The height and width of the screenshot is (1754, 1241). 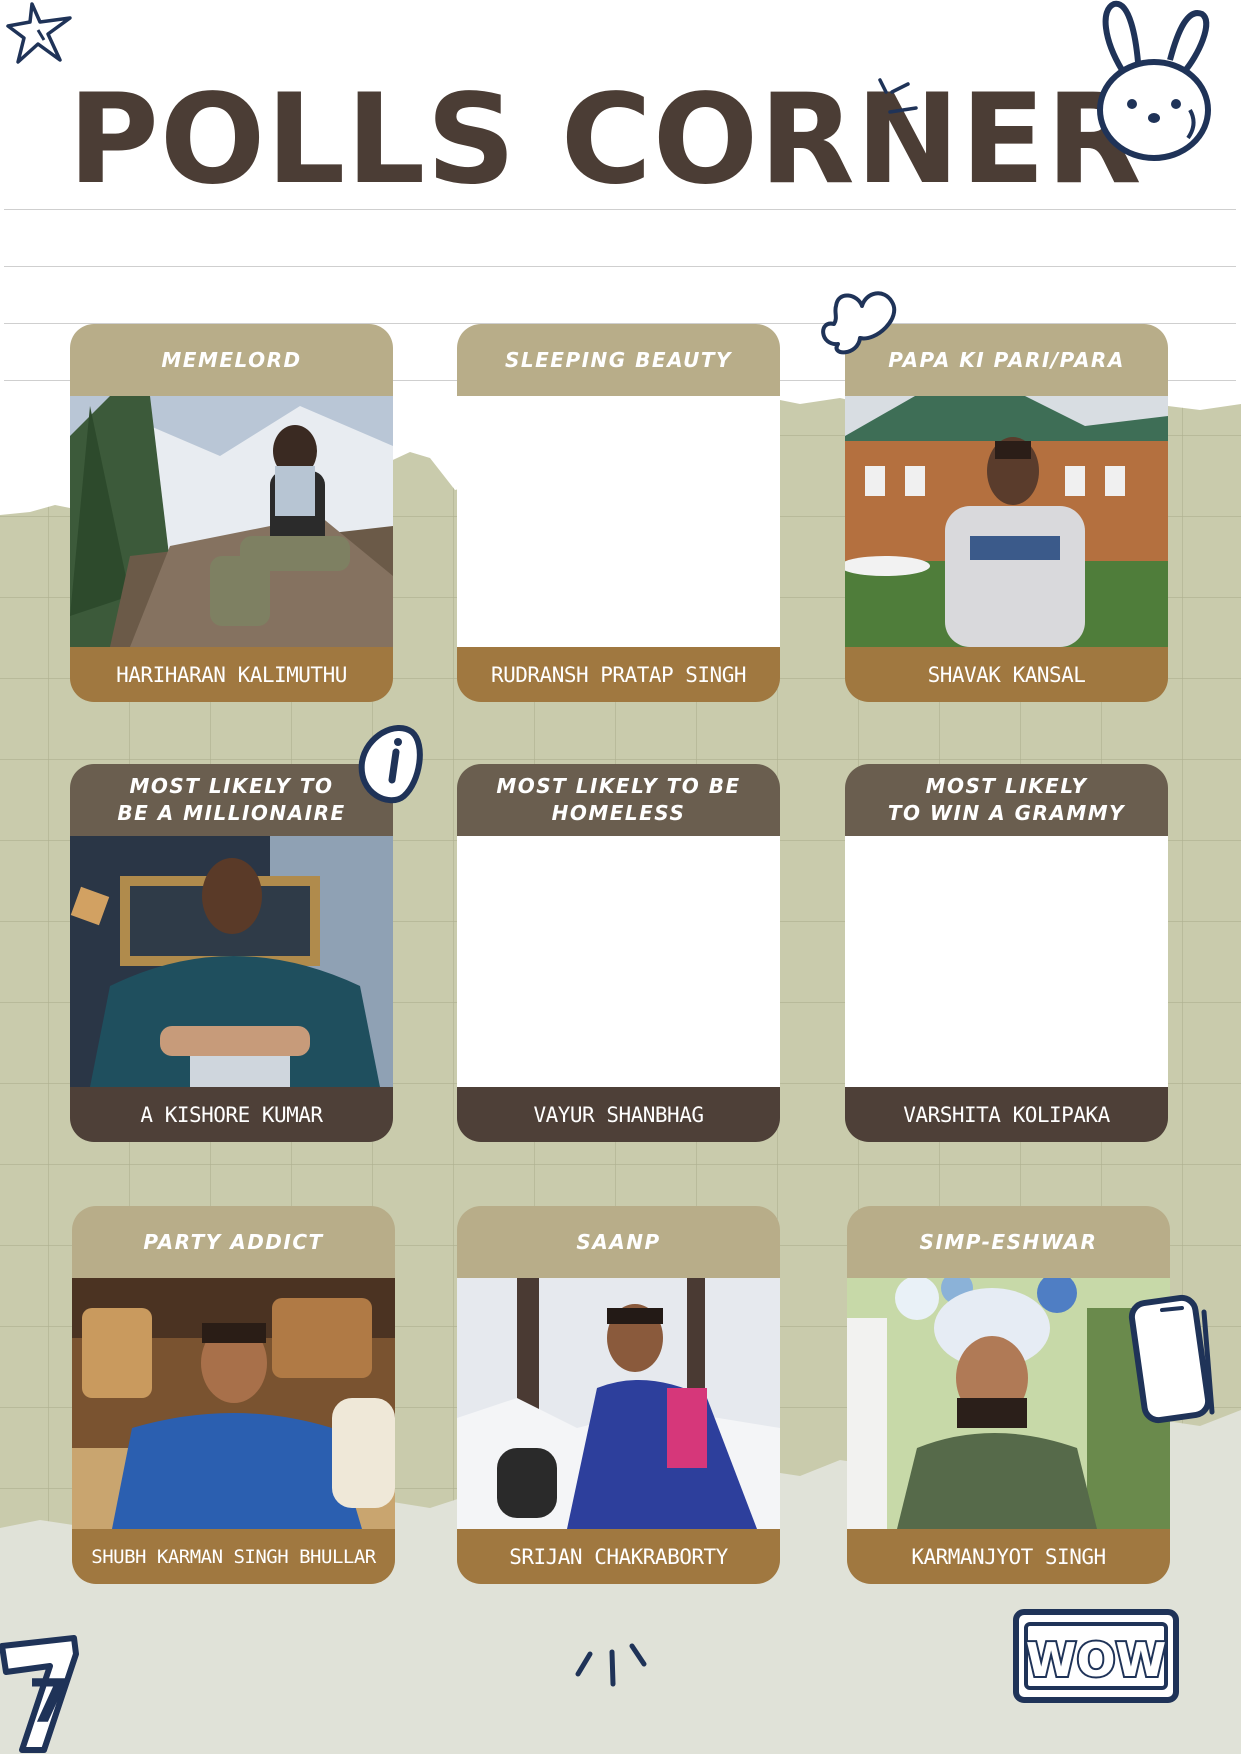 I want to click on nominee-name-bar: VARSHITA KOLIPAKA, so click(x=1006, y=1114).